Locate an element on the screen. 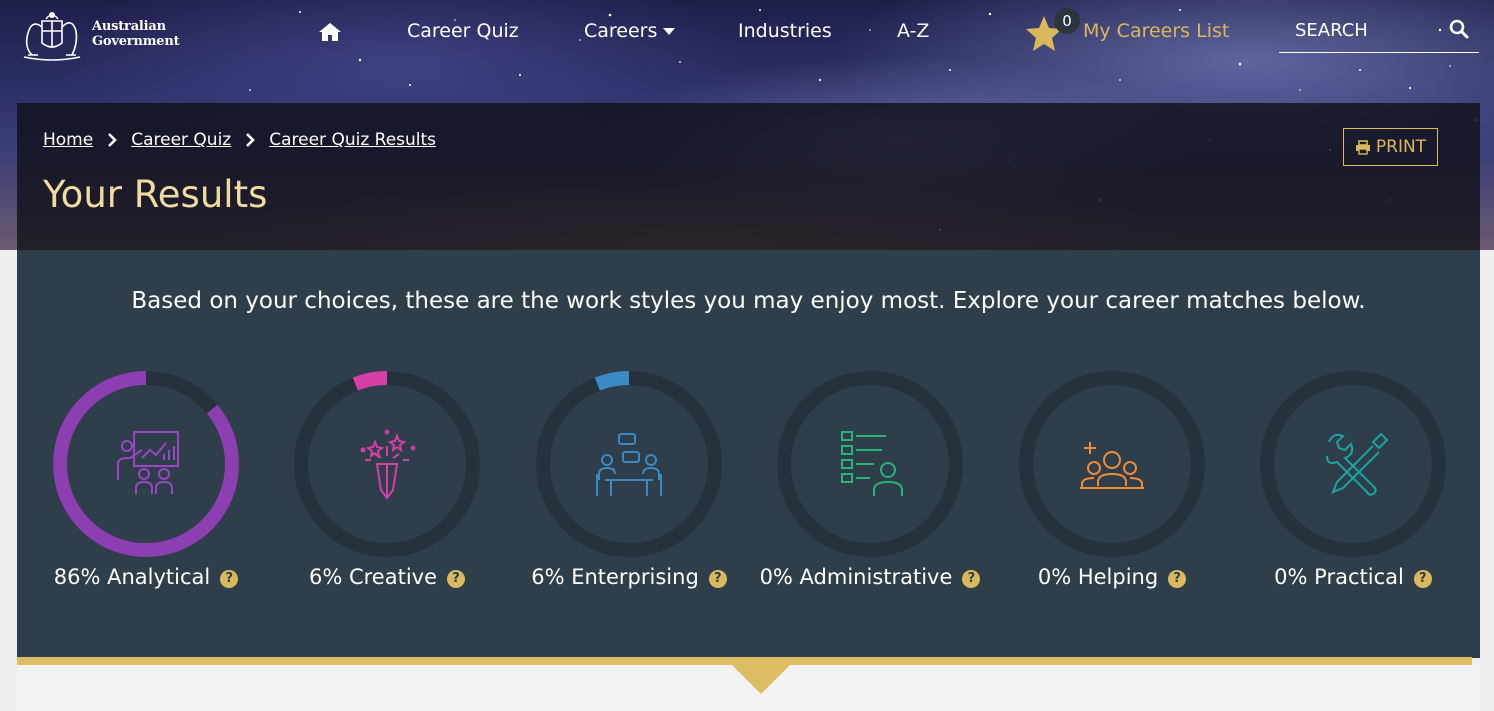  work-style-administrative: 0% Administrative? is located at coordinates (870, 485).